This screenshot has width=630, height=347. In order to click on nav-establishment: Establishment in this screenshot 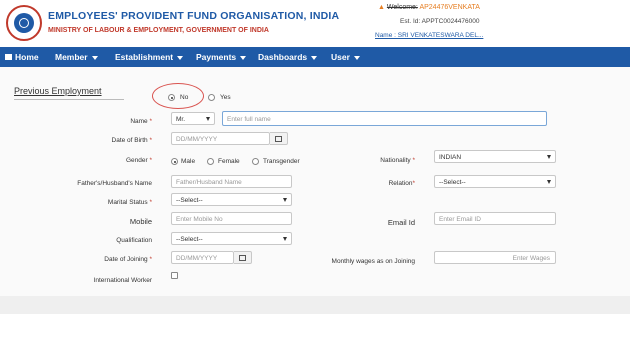, I will do `click(149, 57)`.